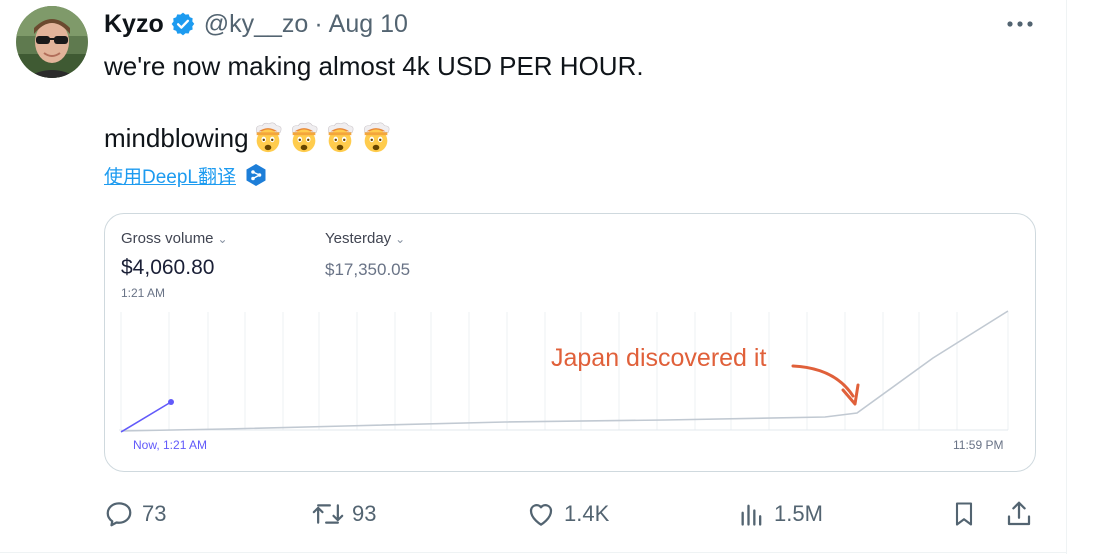  I want to click on deepl-icon, so click(256, 175).